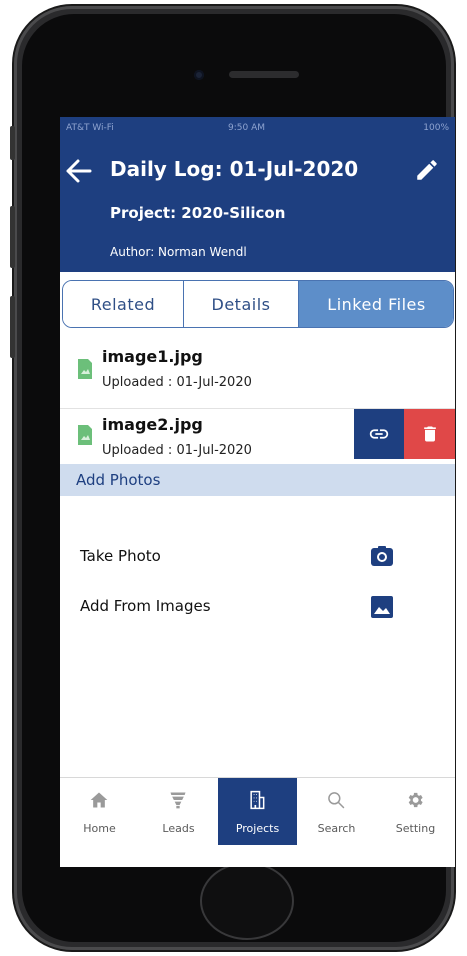 This screenshot has height=956, width=467. What do you see at coordinates (415, 828) in the screenshot?
I see `nav-label: Setting` at bounding box center [415, 828].